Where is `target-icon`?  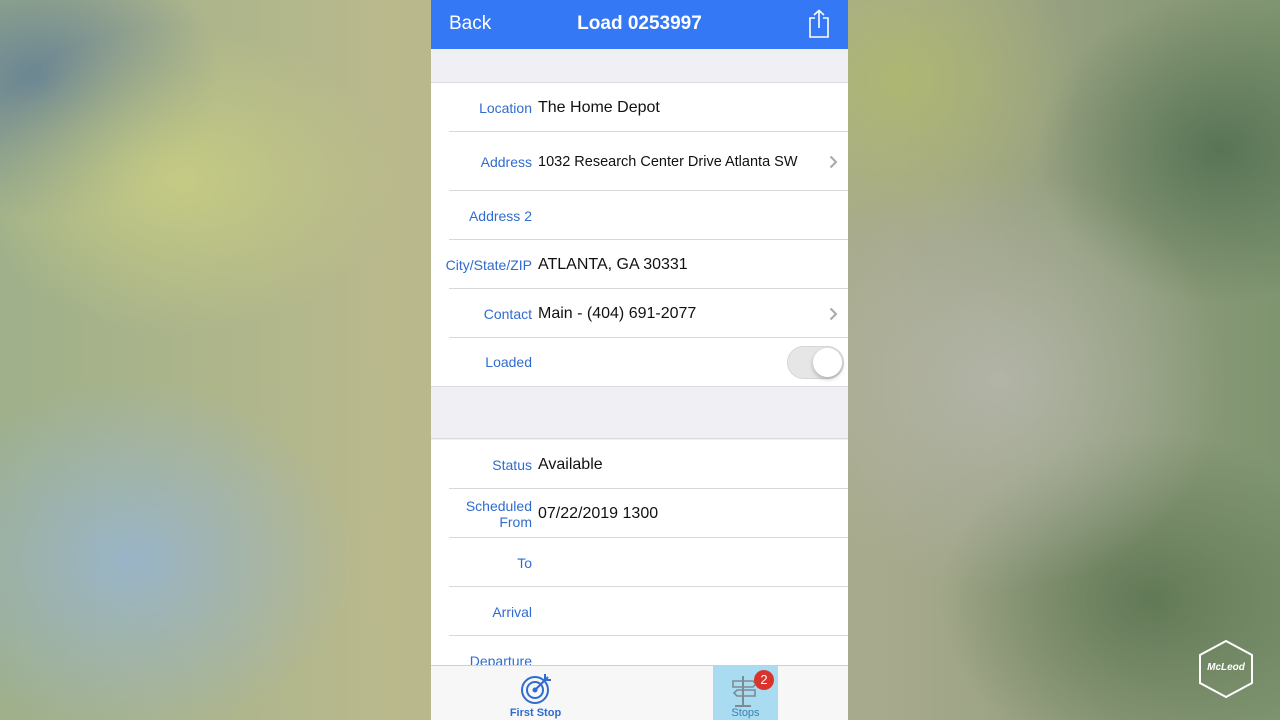 target-icon is located at coordinates (536, 689).